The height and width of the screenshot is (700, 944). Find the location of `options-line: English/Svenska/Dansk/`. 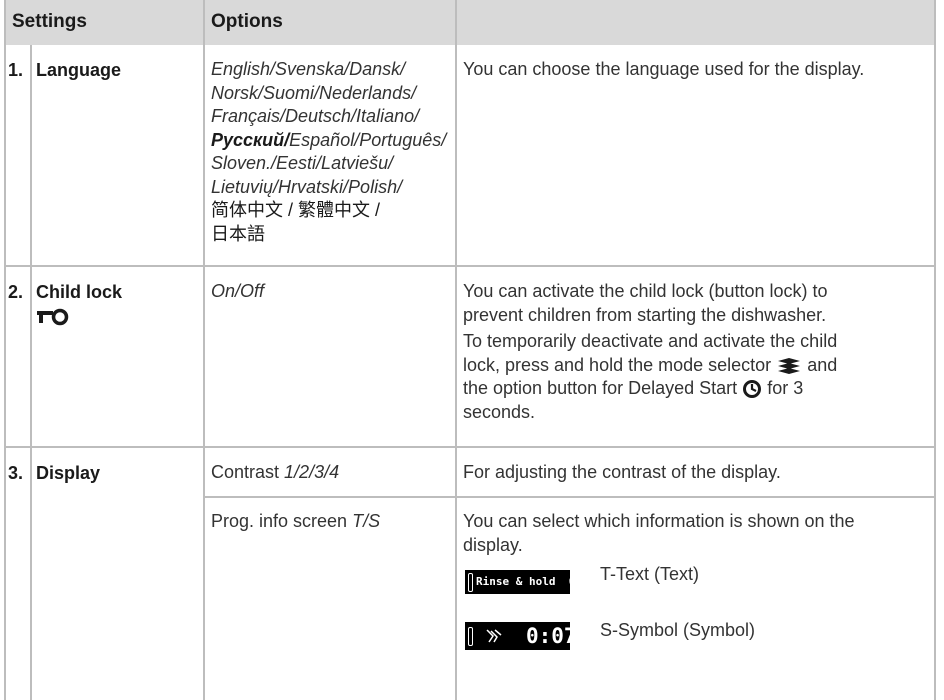

options-line: English/Svenska/Dansk/ is located at coordinates (308, 69).